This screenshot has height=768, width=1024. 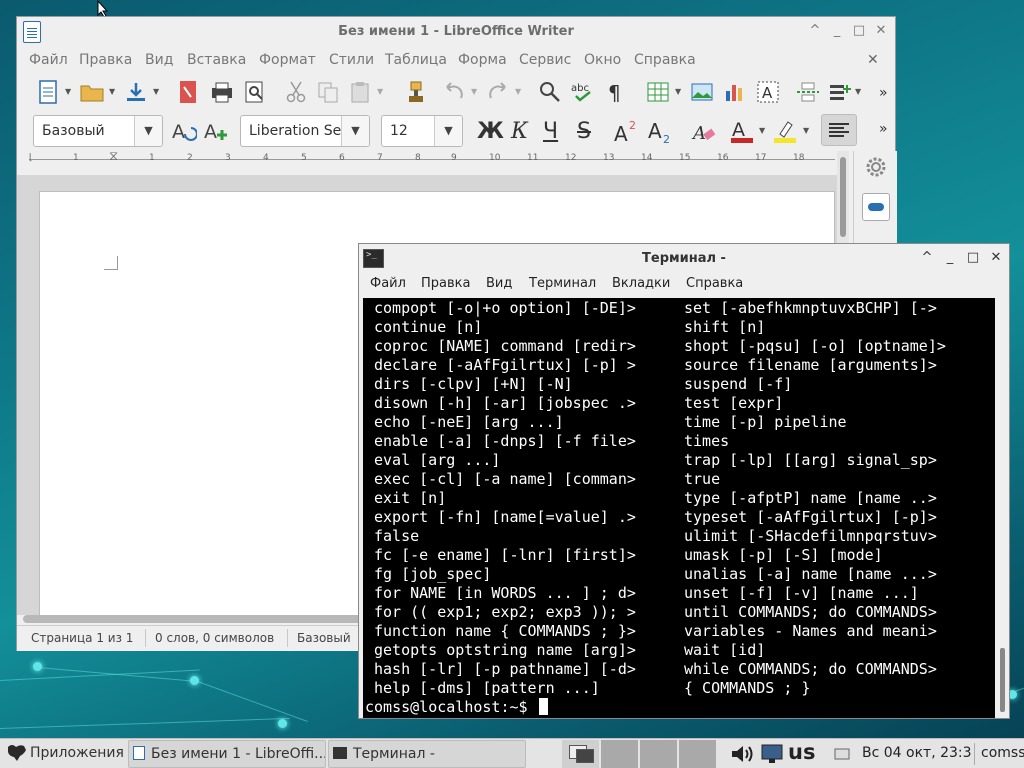 What do you see at coordinates (214, 638) in the screenshot?
I see `status-word-count: 0 слов, 0 символов` at bounding box center [214, 638].